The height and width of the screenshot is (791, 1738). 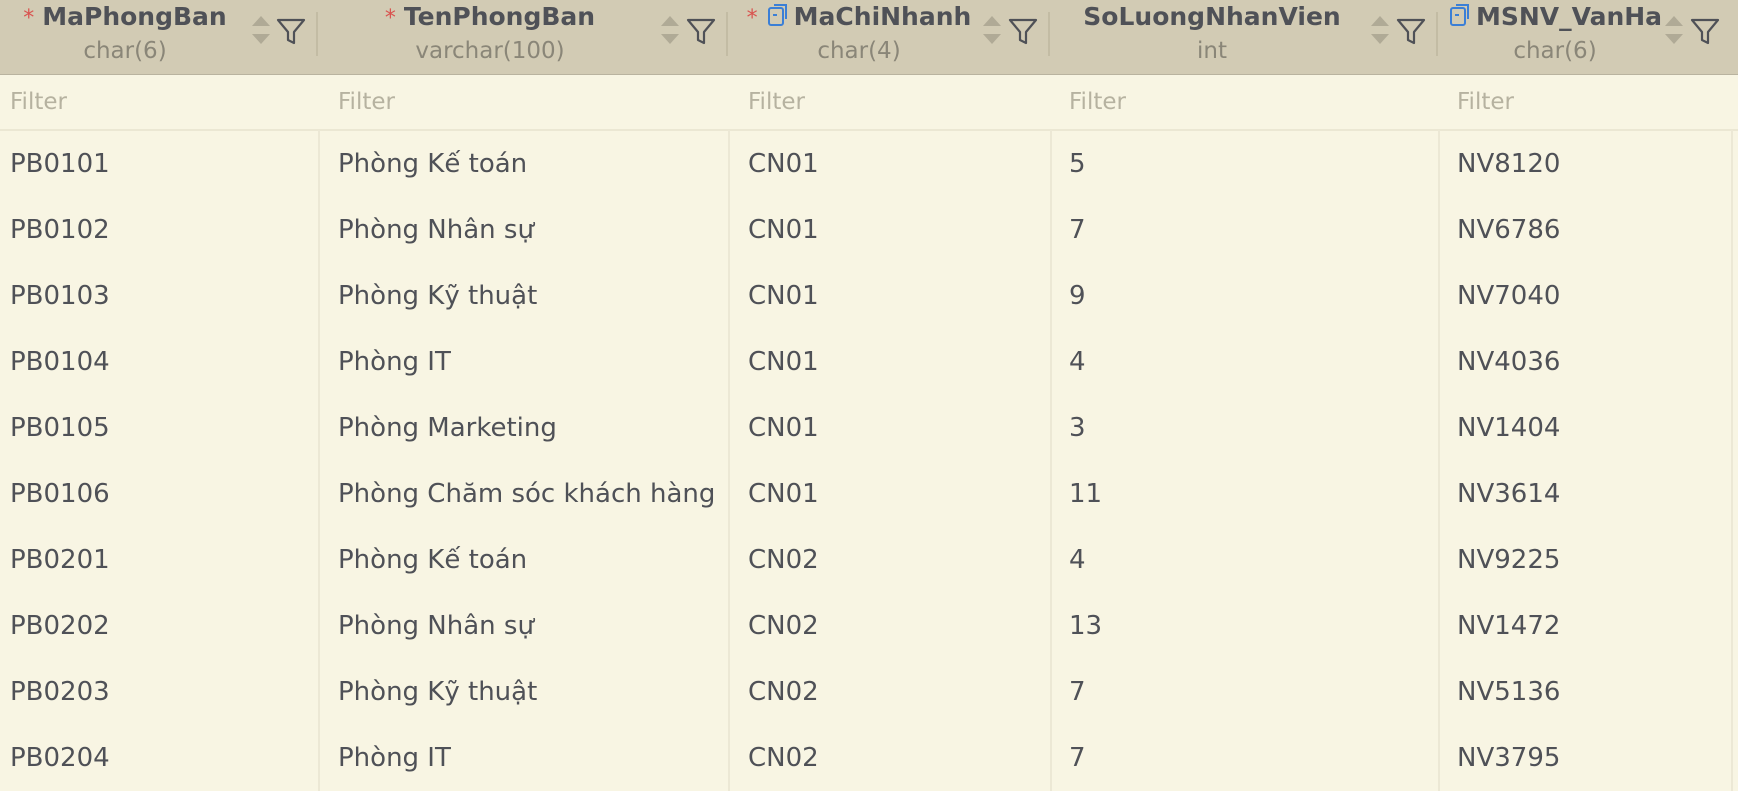 I want to click on cell-msnv-vanha: NV3614, so click(x=1508, y=494).